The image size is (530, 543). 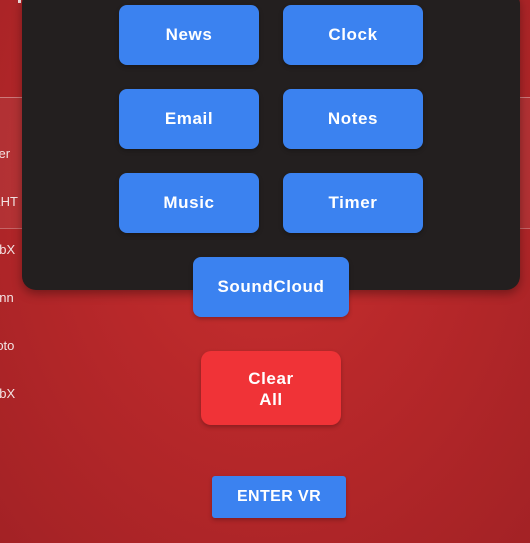 I want to click on notes-button: Notes, so click(x=353, y=119).